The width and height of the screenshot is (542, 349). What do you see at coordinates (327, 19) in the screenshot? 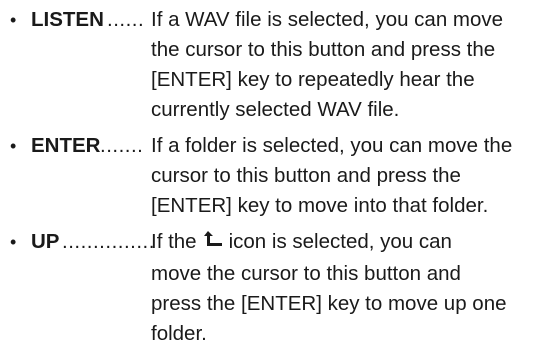
I see `description-line: If a WAV file is selected, you can move` at bounding box center [327, 19].